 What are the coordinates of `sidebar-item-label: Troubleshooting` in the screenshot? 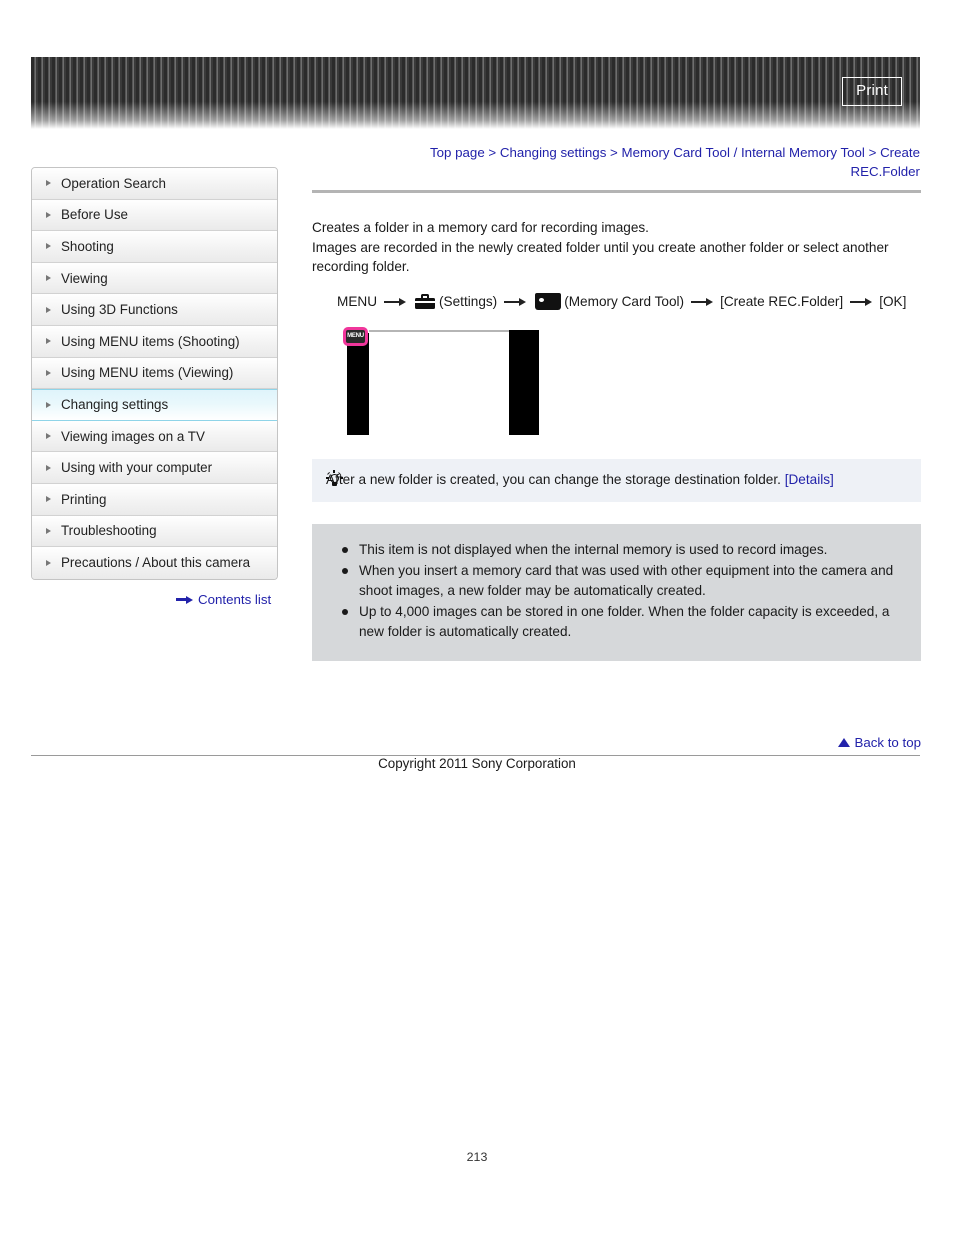 It's located at (109, 531).